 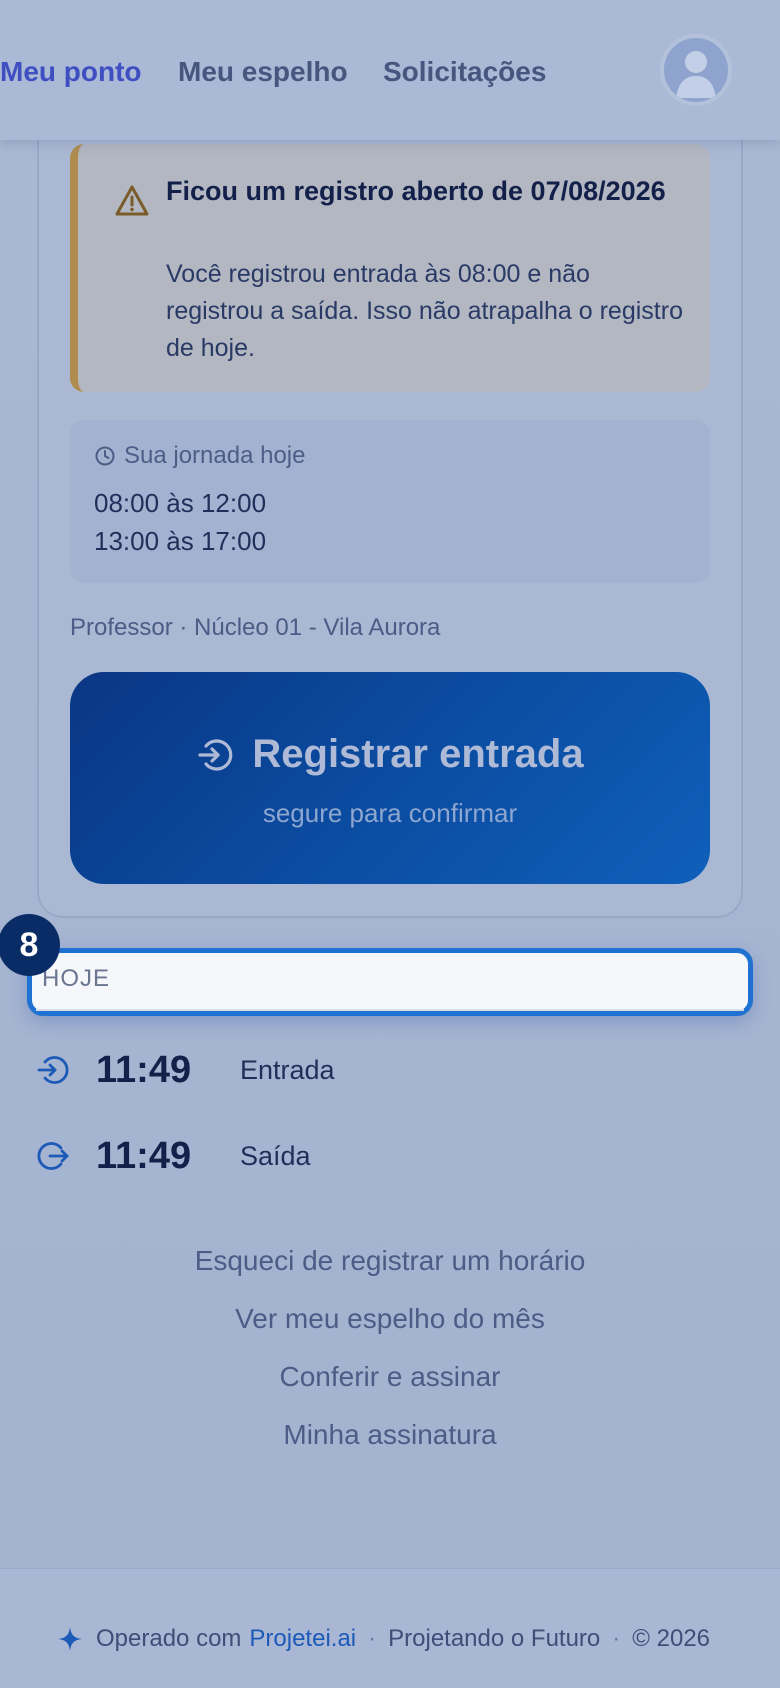 I want to click on register-button-label: Registrar entrada, so click(x=418, y=754).